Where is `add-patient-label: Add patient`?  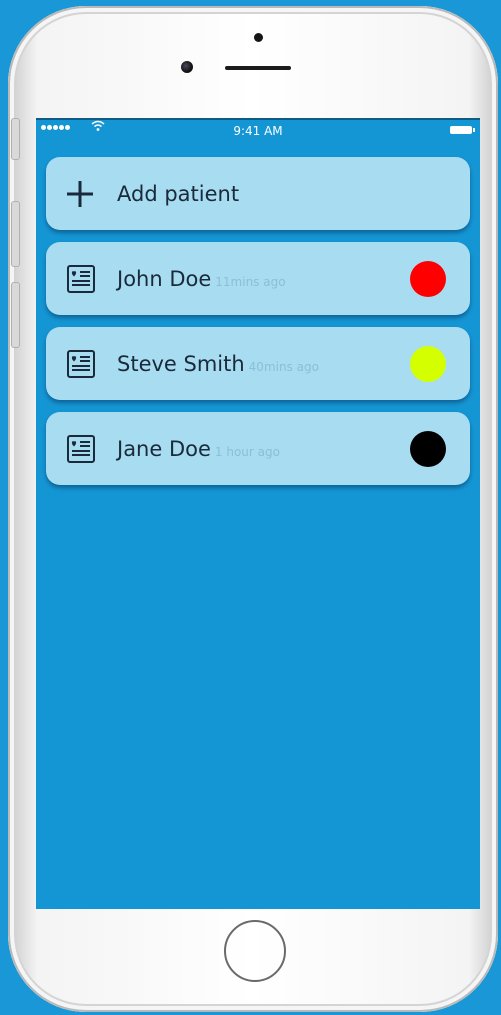
add-patient-label: Add patient is located at coordinates (178, 194).